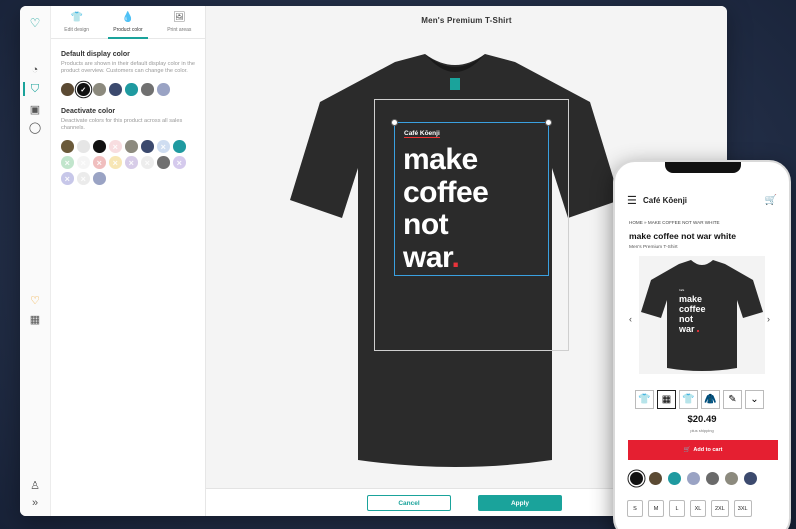 Image resolution: width=796 pixels, height=529 pixels. Describe the element at coordinates (77, 29) in the screenshot. I see `tab-label: Edit design` at that location.